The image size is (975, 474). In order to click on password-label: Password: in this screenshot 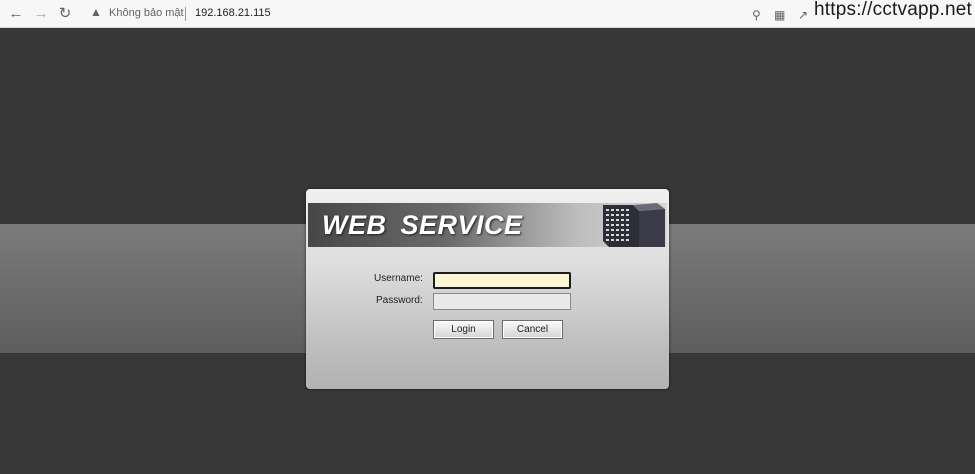, I will do `click(399, 300)`.